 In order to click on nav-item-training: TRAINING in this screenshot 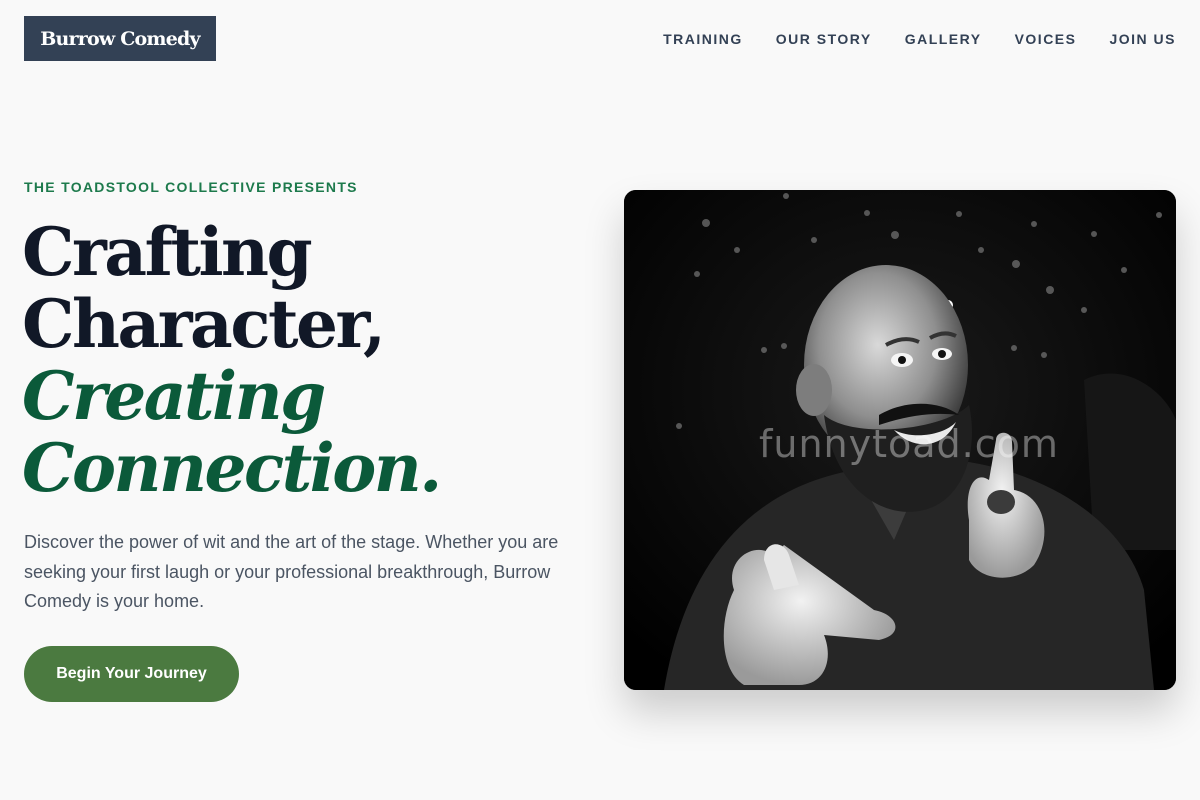, I will do `click(703, 39)`.